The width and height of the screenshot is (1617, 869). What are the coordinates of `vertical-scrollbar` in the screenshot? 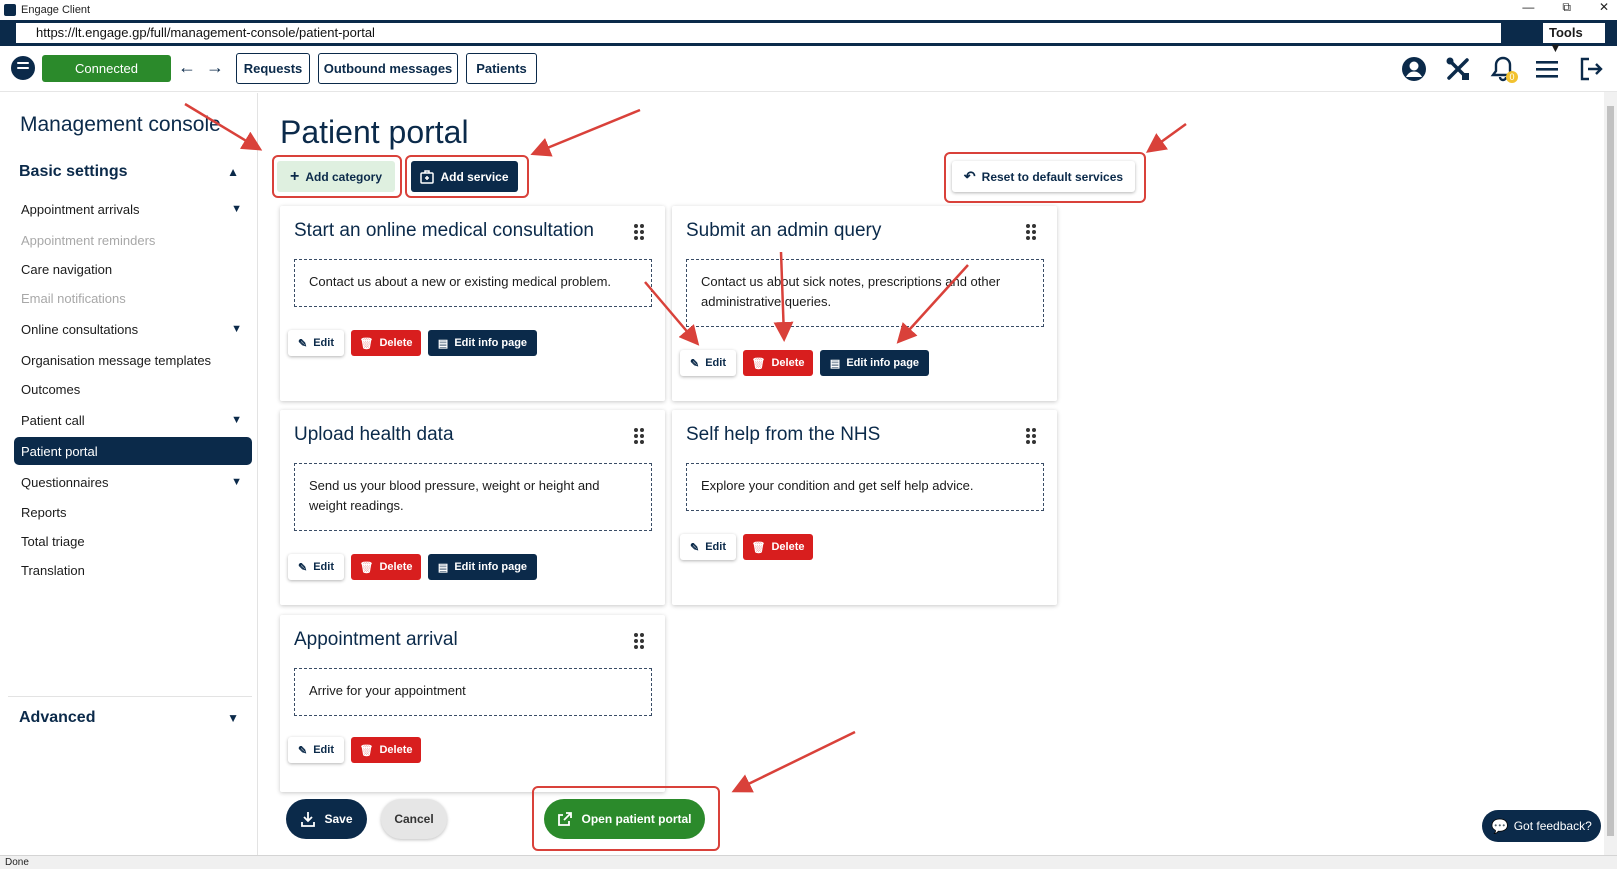 It's located at (1610, 473).